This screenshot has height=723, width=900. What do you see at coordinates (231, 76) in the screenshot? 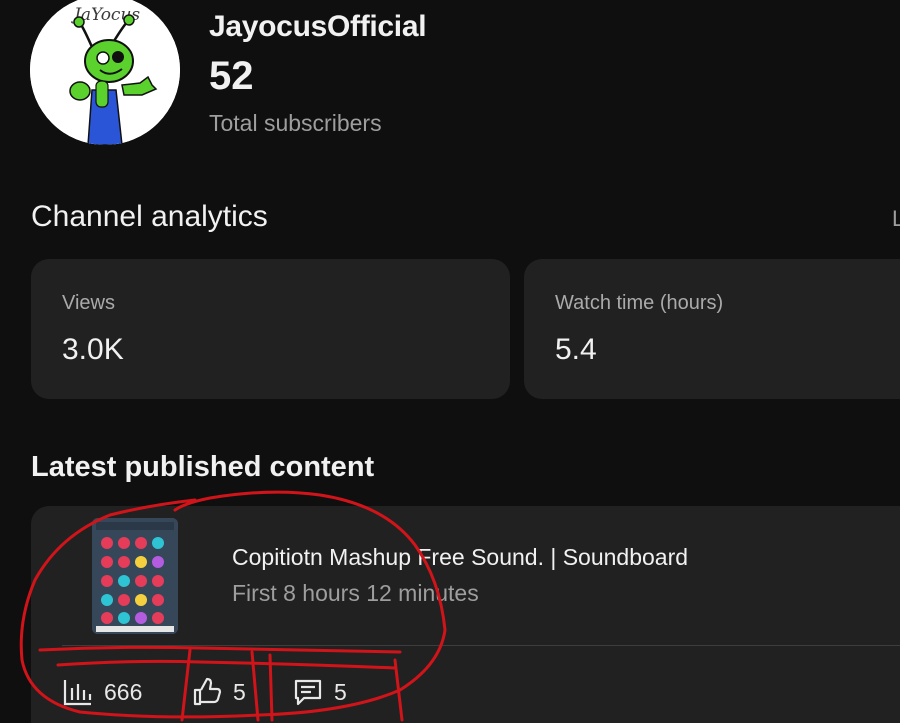
I see `subscriber-count: 52` at bounding box center [231, 76].